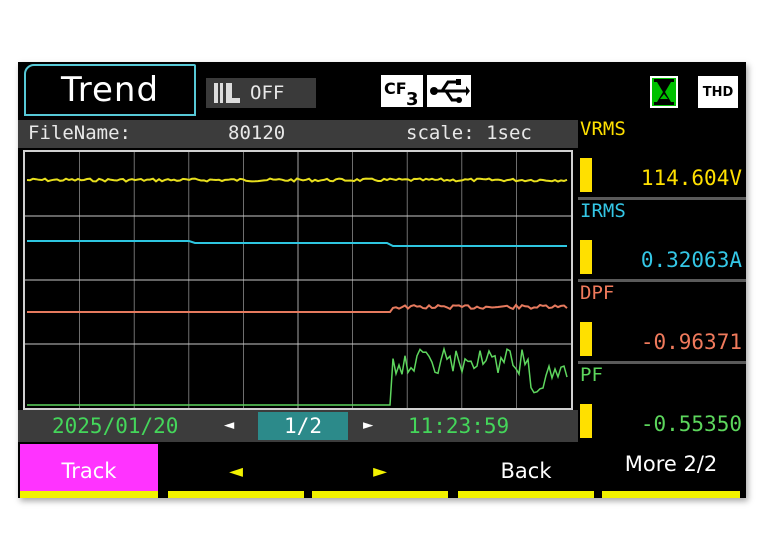  Describe the element at coordinates (267, 93) in the screenshot. I see `record-status-text: OFF` at that location.